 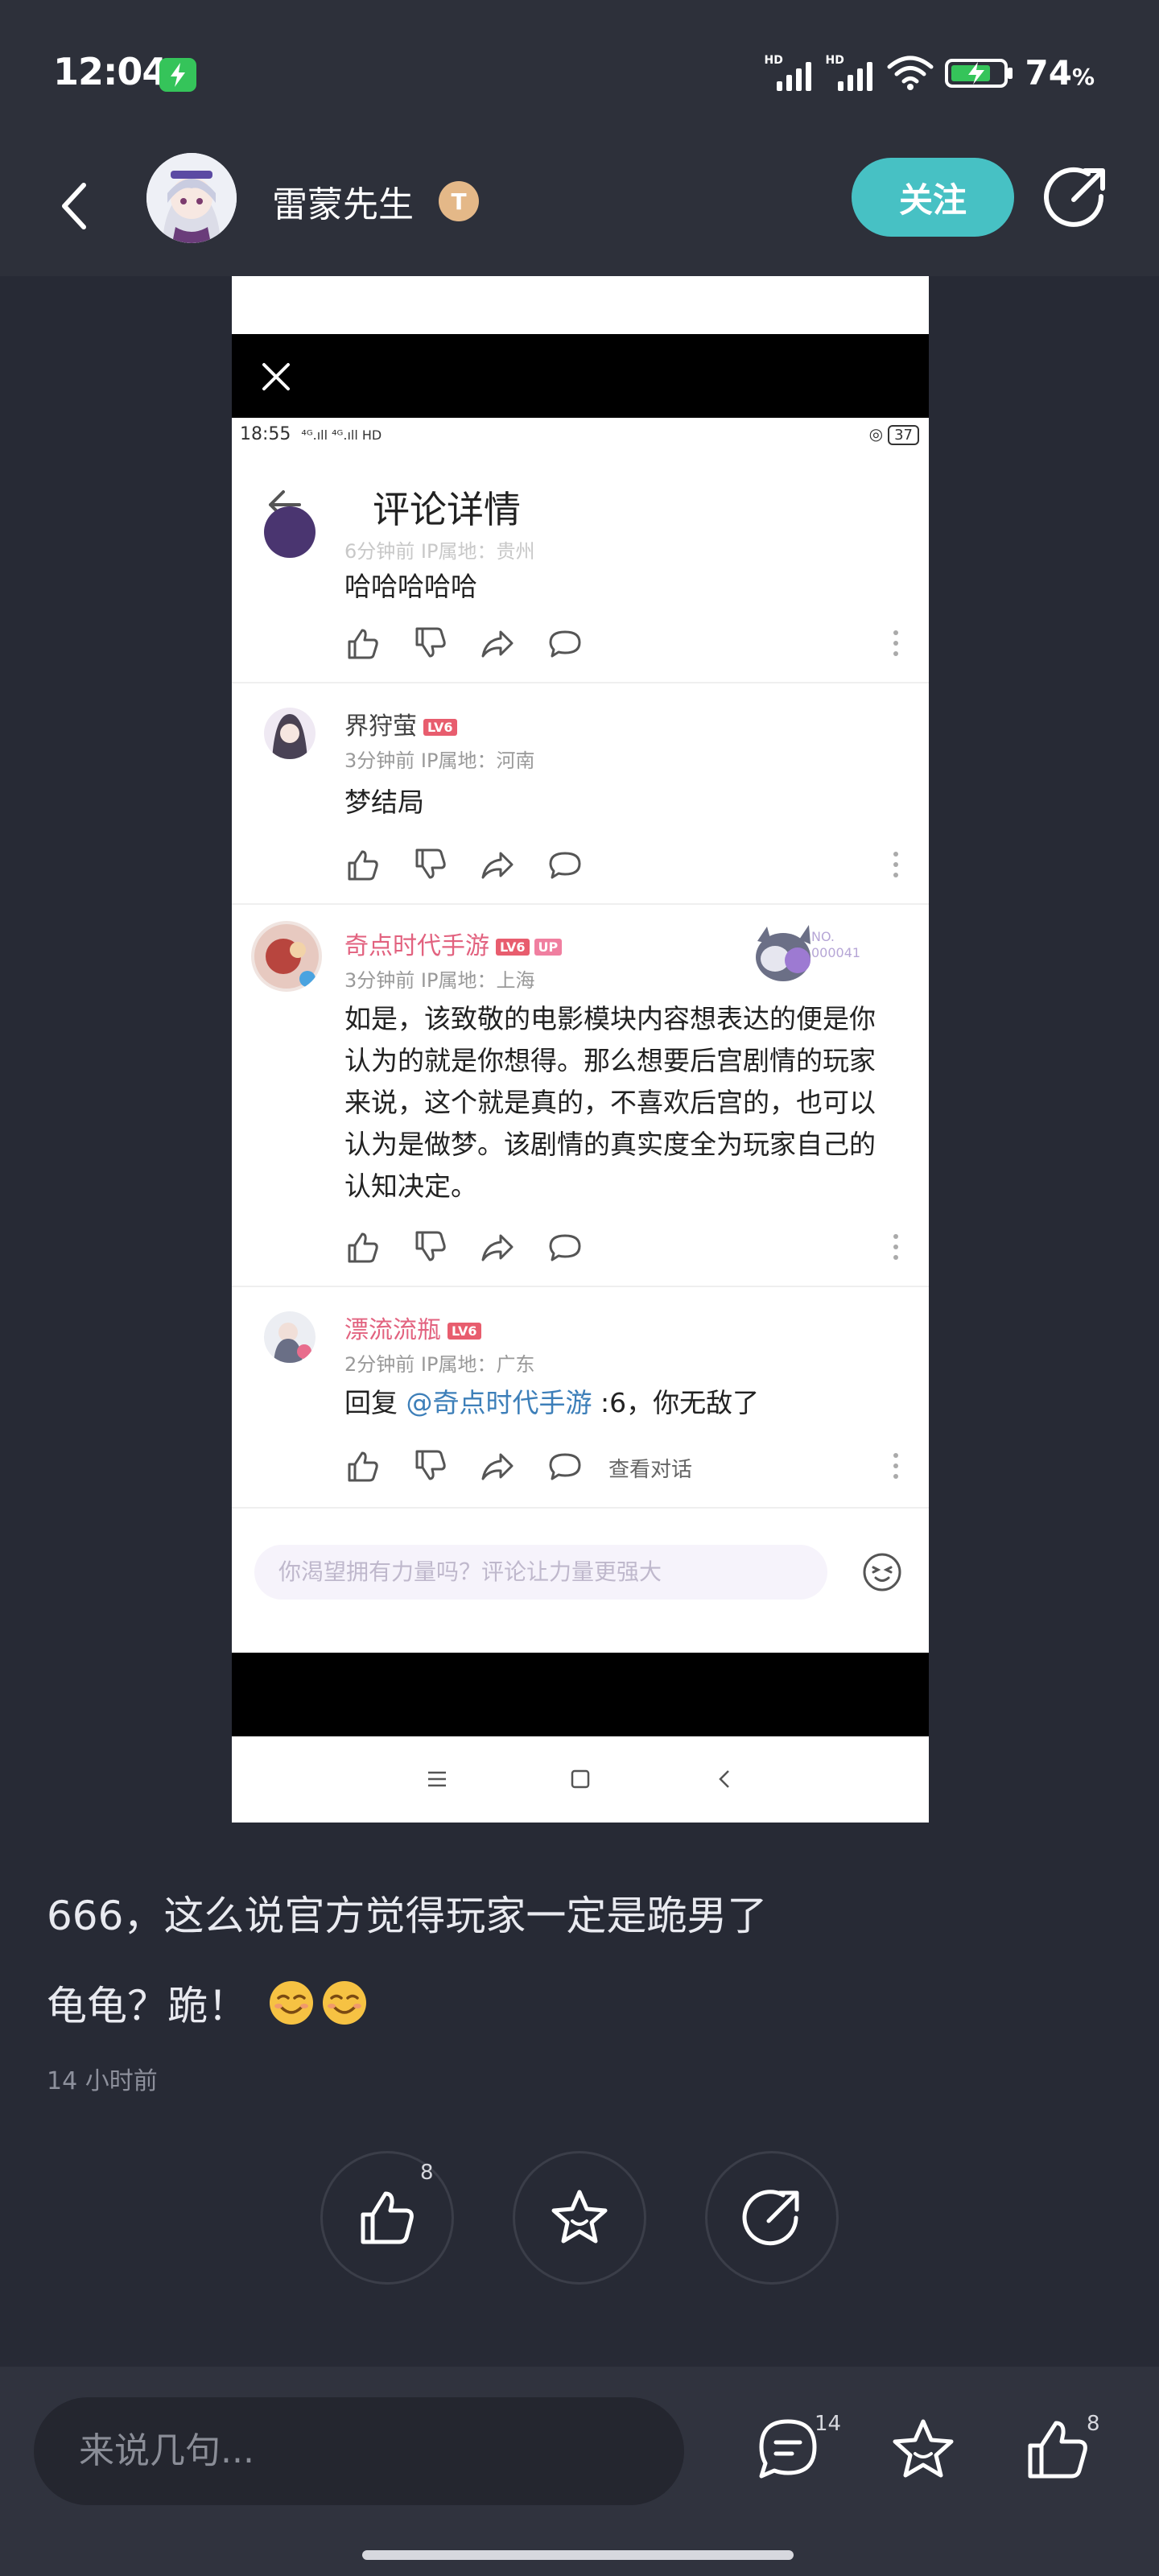 I want to click on share-button, so click(x=772, y=2218).